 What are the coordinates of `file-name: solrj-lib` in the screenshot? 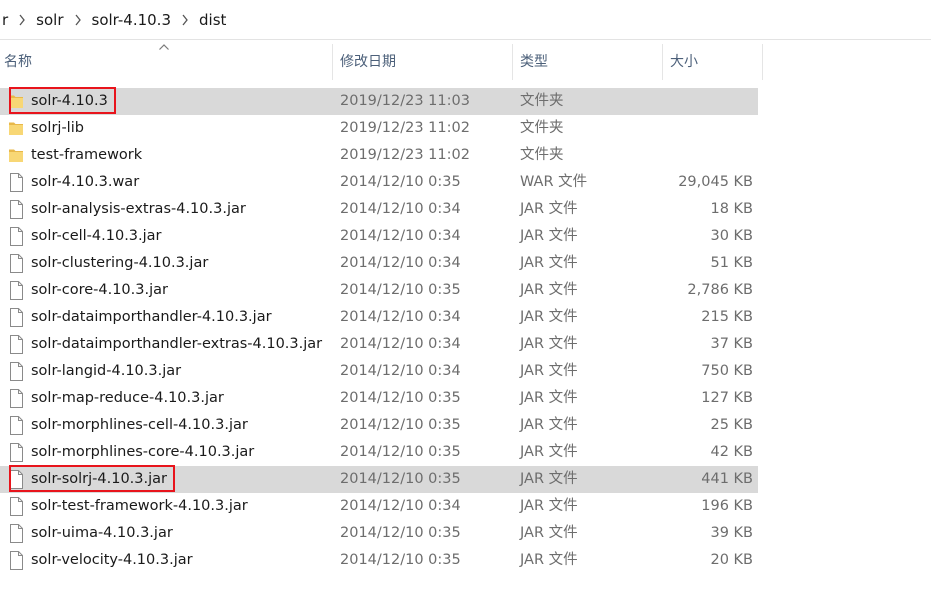 It's located at (57, 128).